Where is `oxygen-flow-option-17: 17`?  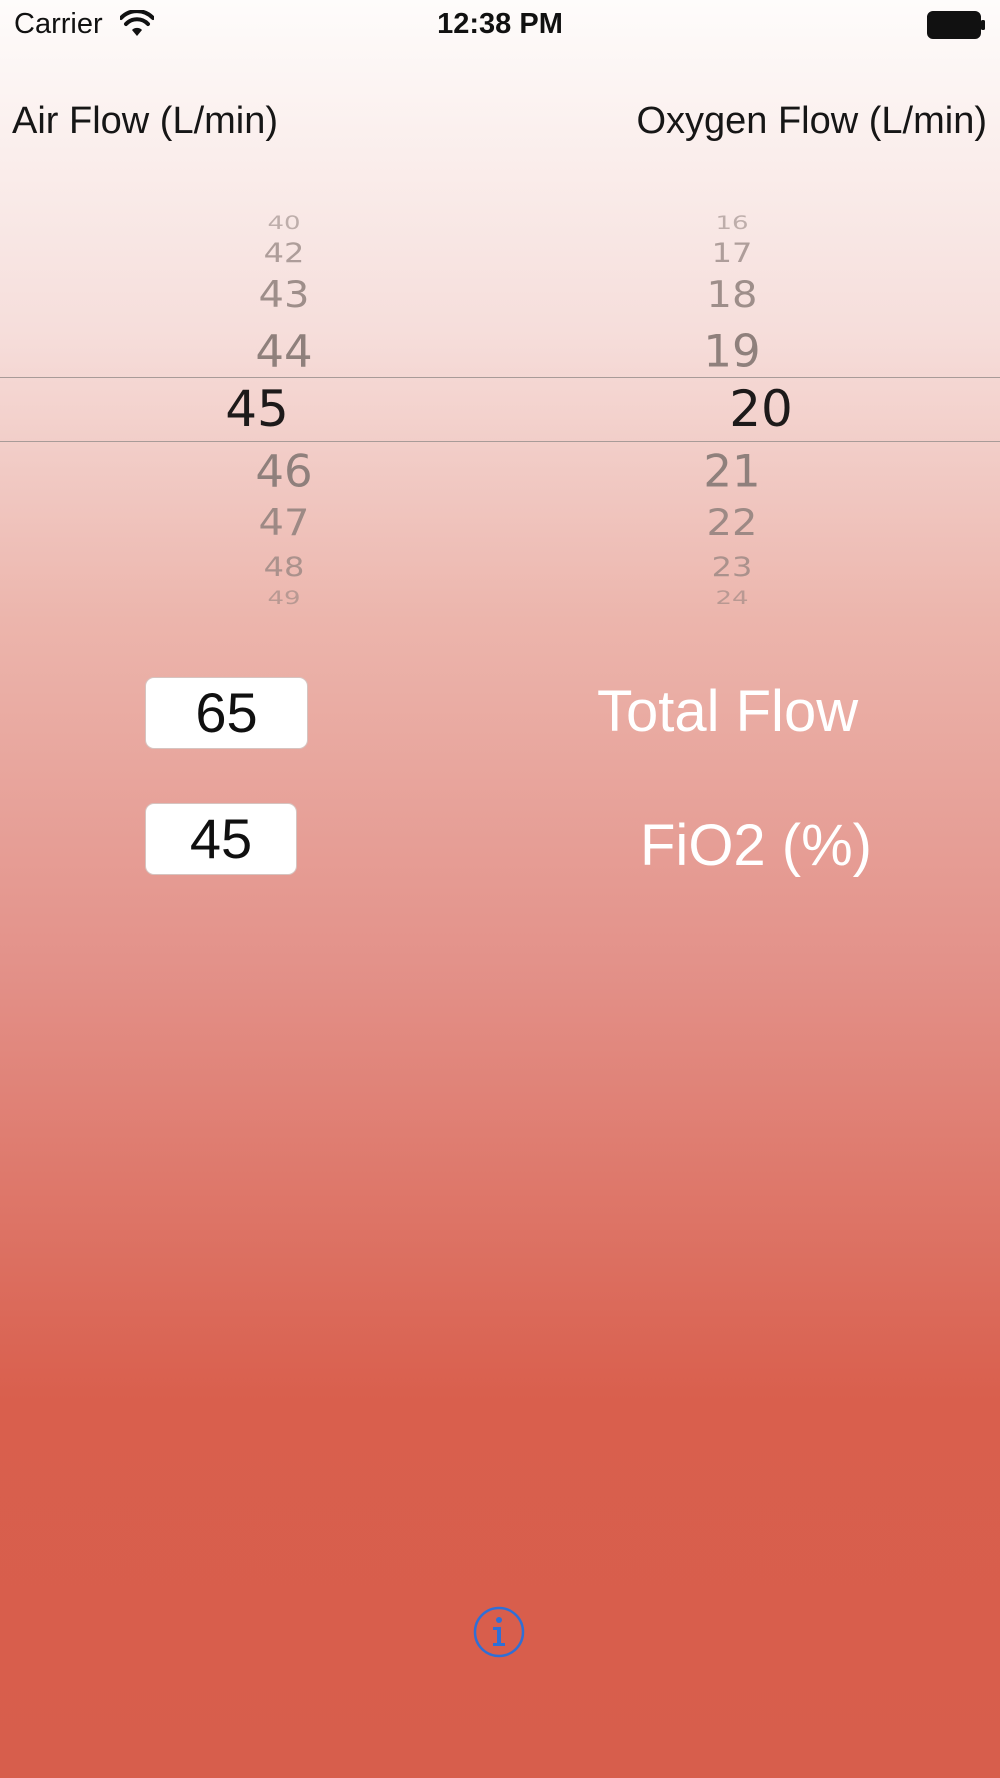
oxygen-flow-option-17: 17 is located at coordinates (732, 252).